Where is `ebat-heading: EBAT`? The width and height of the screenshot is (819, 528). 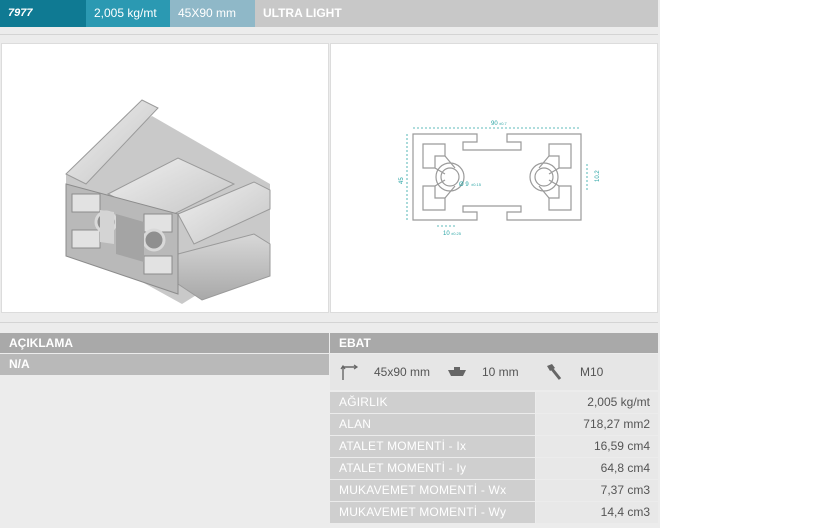
ebat-heading: EBAT is located at coordinates (494, 343).